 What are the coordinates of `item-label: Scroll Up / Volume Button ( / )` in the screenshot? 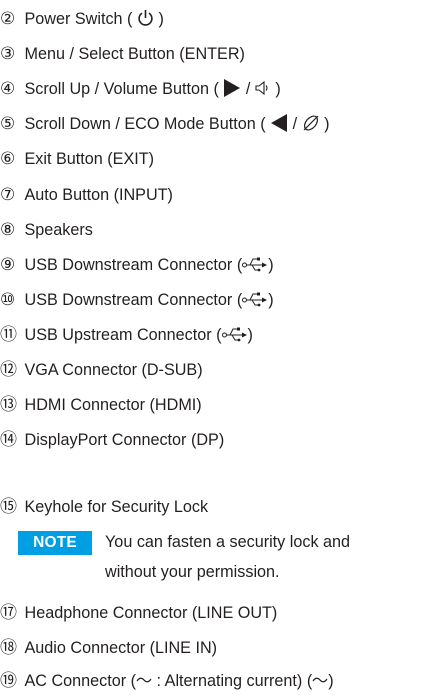 It's located at (153, 89).